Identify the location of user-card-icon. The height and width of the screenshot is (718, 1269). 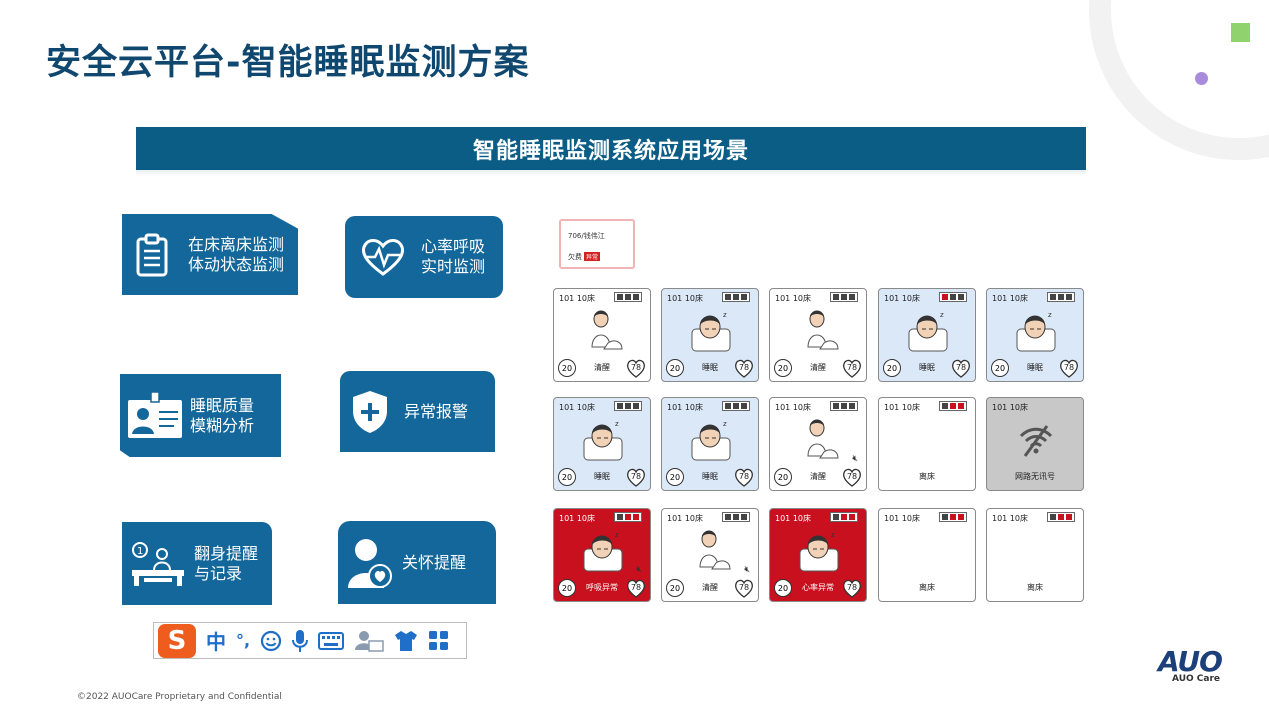
(369, 641).